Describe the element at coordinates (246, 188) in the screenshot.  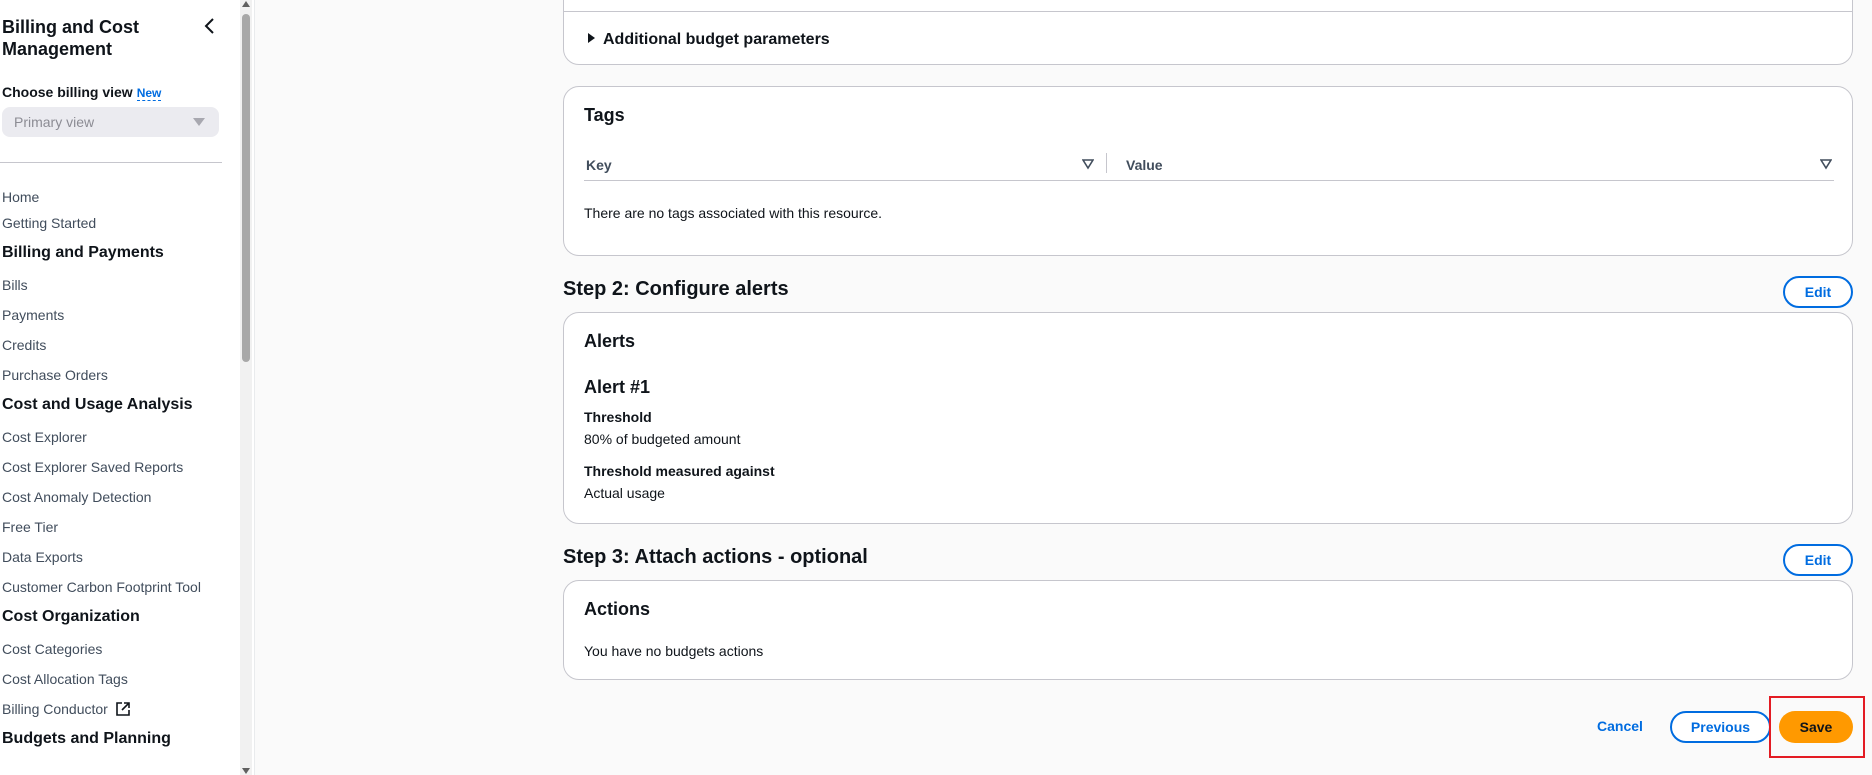
I see `scrollbar-thumb` at that location.